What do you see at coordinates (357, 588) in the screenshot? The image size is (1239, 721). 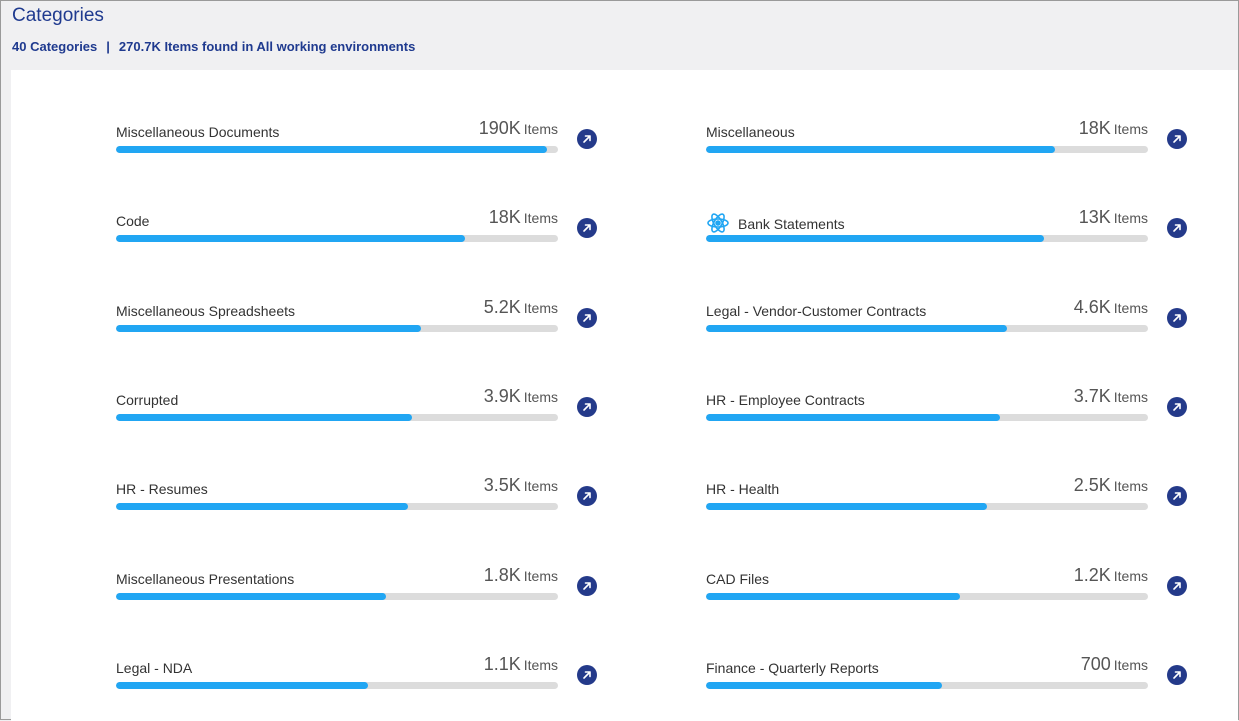 I see `category-item: Miscellaneous Presentations 1.8K Items` at bounding box center [357, 588].